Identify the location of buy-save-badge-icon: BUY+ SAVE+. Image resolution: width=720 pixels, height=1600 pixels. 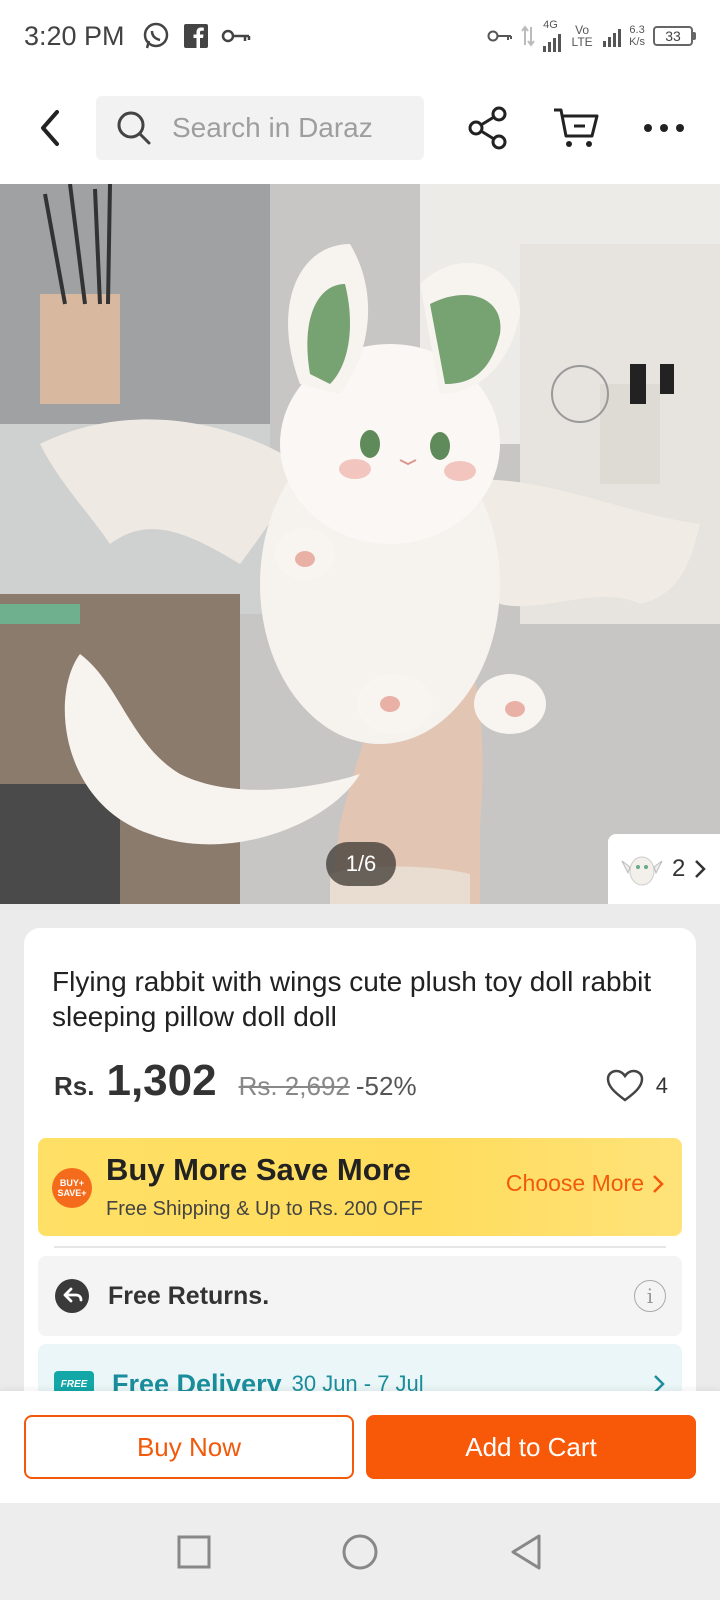
(72, 1188).